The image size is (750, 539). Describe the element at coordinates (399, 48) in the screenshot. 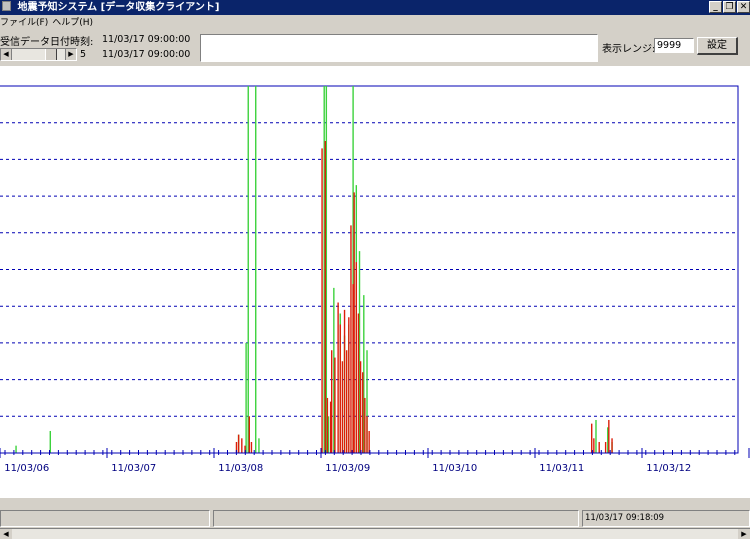

I see `message-area` at that location.